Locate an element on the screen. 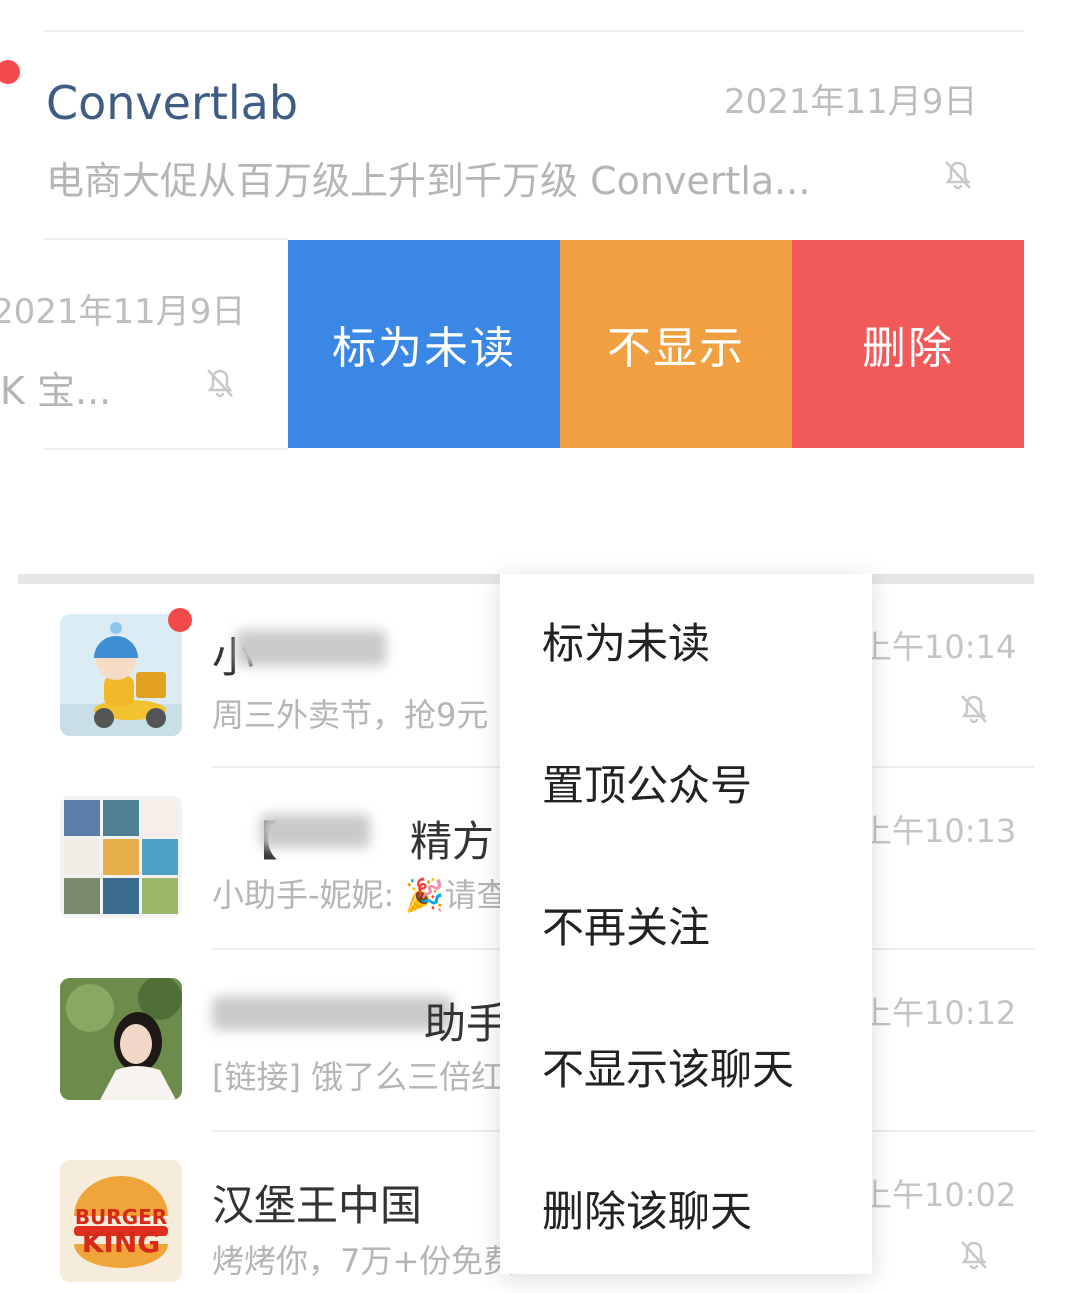 The width and height of the screenshot is (1080, 1293). logo-text: KING is located at coordinates (121, 1242).